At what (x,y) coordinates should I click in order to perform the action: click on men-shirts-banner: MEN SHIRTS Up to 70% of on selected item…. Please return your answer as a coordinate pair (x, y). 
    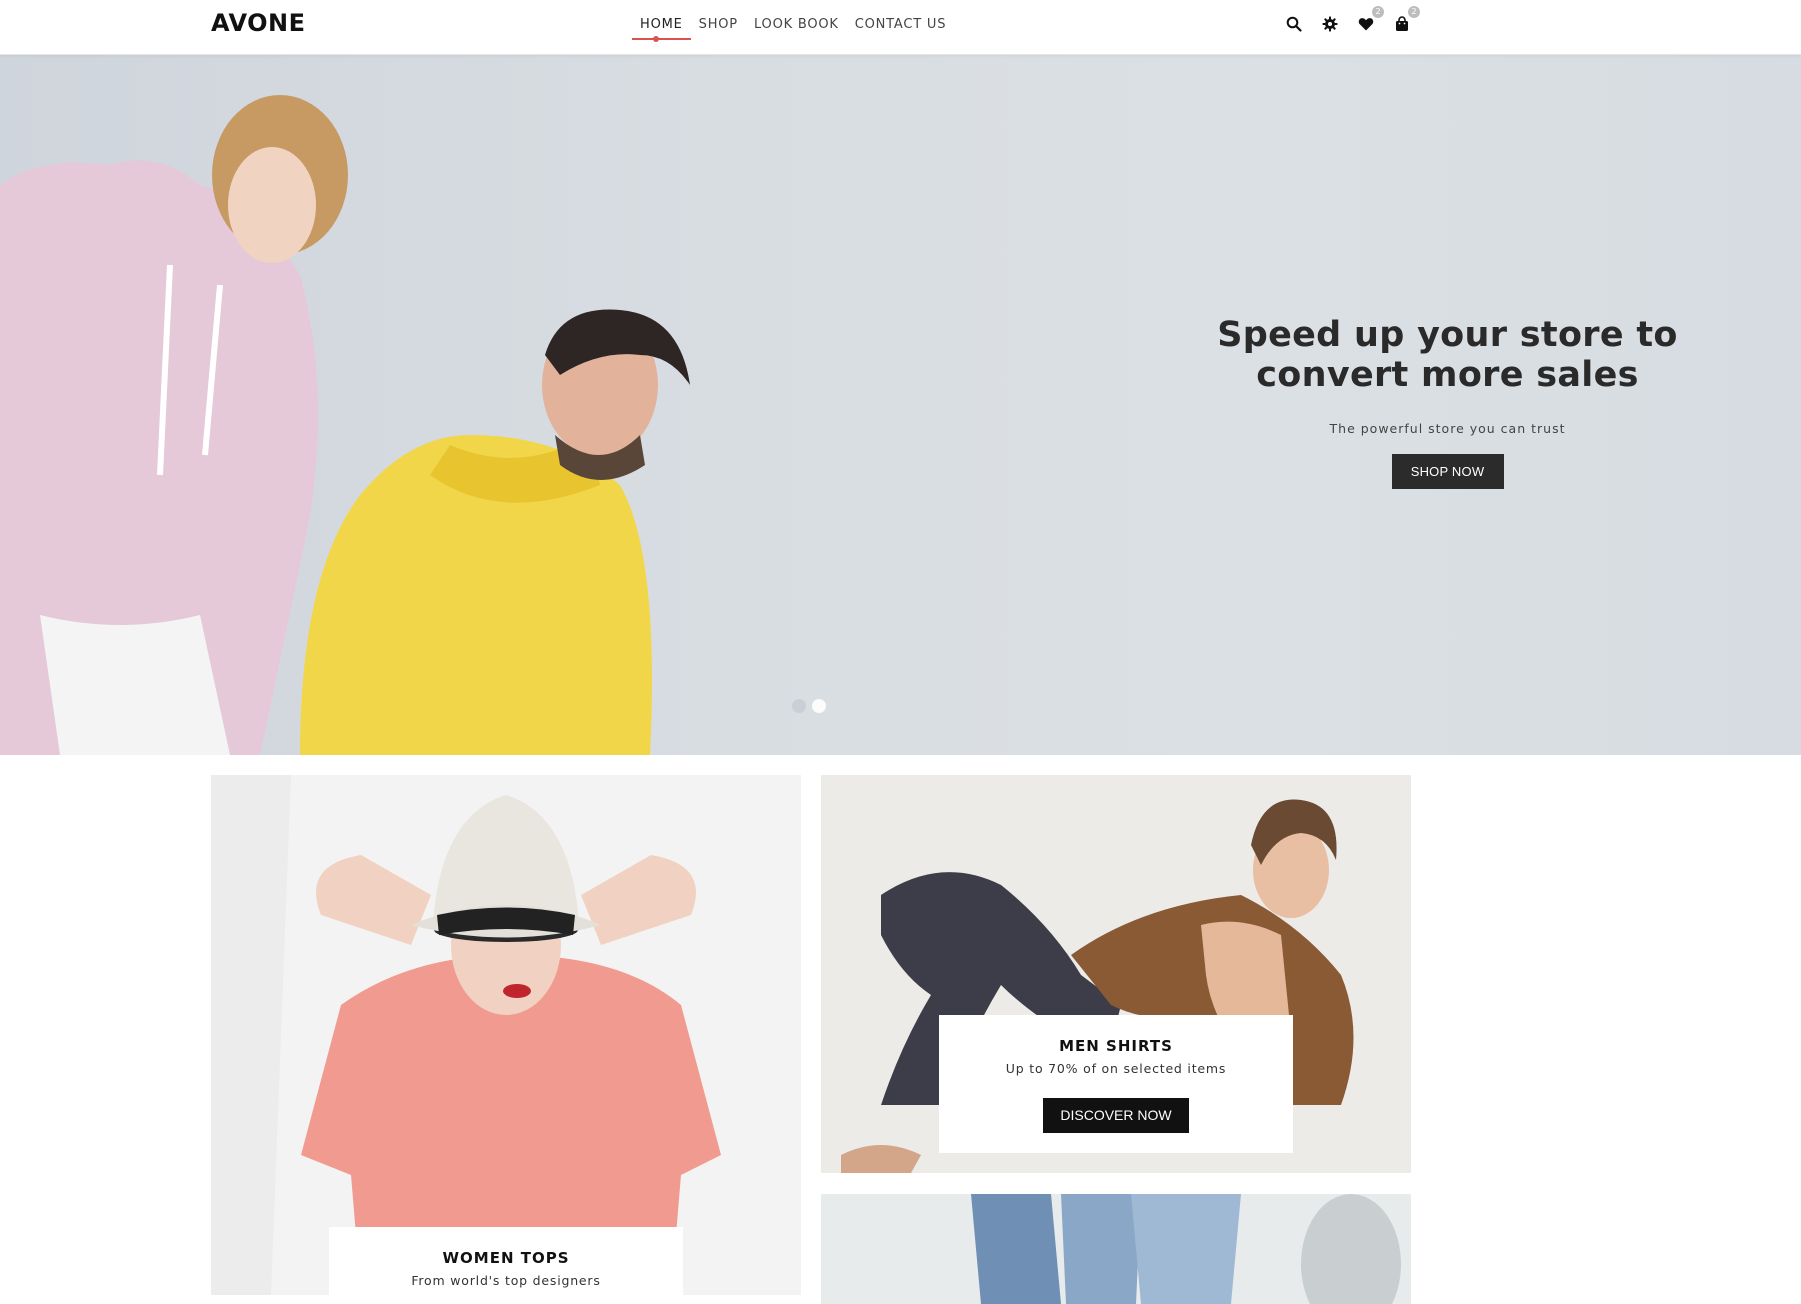
    Looking at the image, I should click on (1116, 974).